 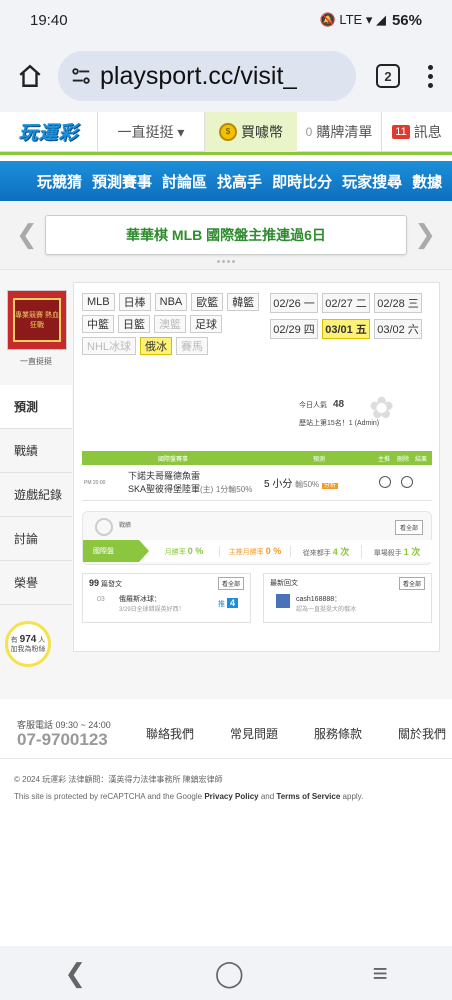 I want to click on chevron-right-icon: ❯, so click(x=425, y=234).